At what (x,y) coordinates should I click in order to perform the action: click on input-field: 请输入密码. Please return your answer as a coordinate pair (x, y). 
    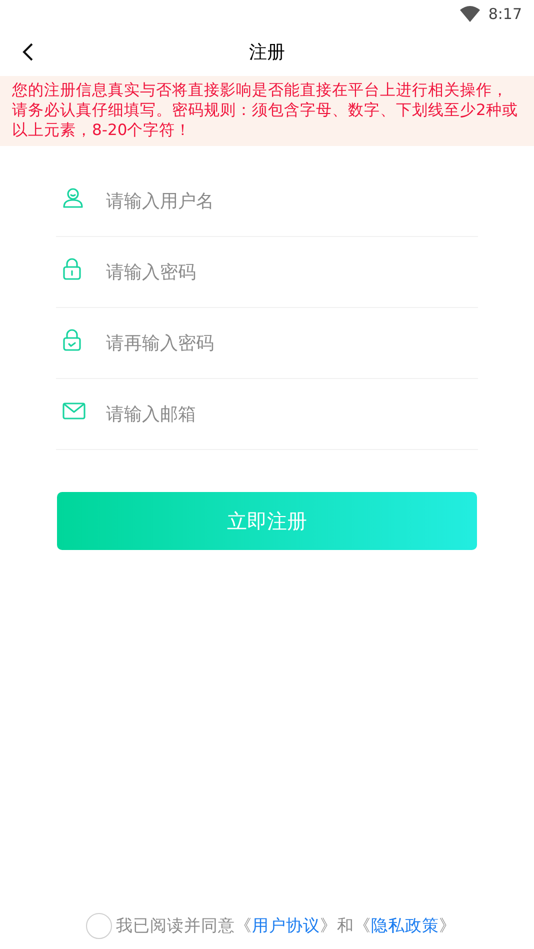
    Looking at the image, I should click on (292, 272).